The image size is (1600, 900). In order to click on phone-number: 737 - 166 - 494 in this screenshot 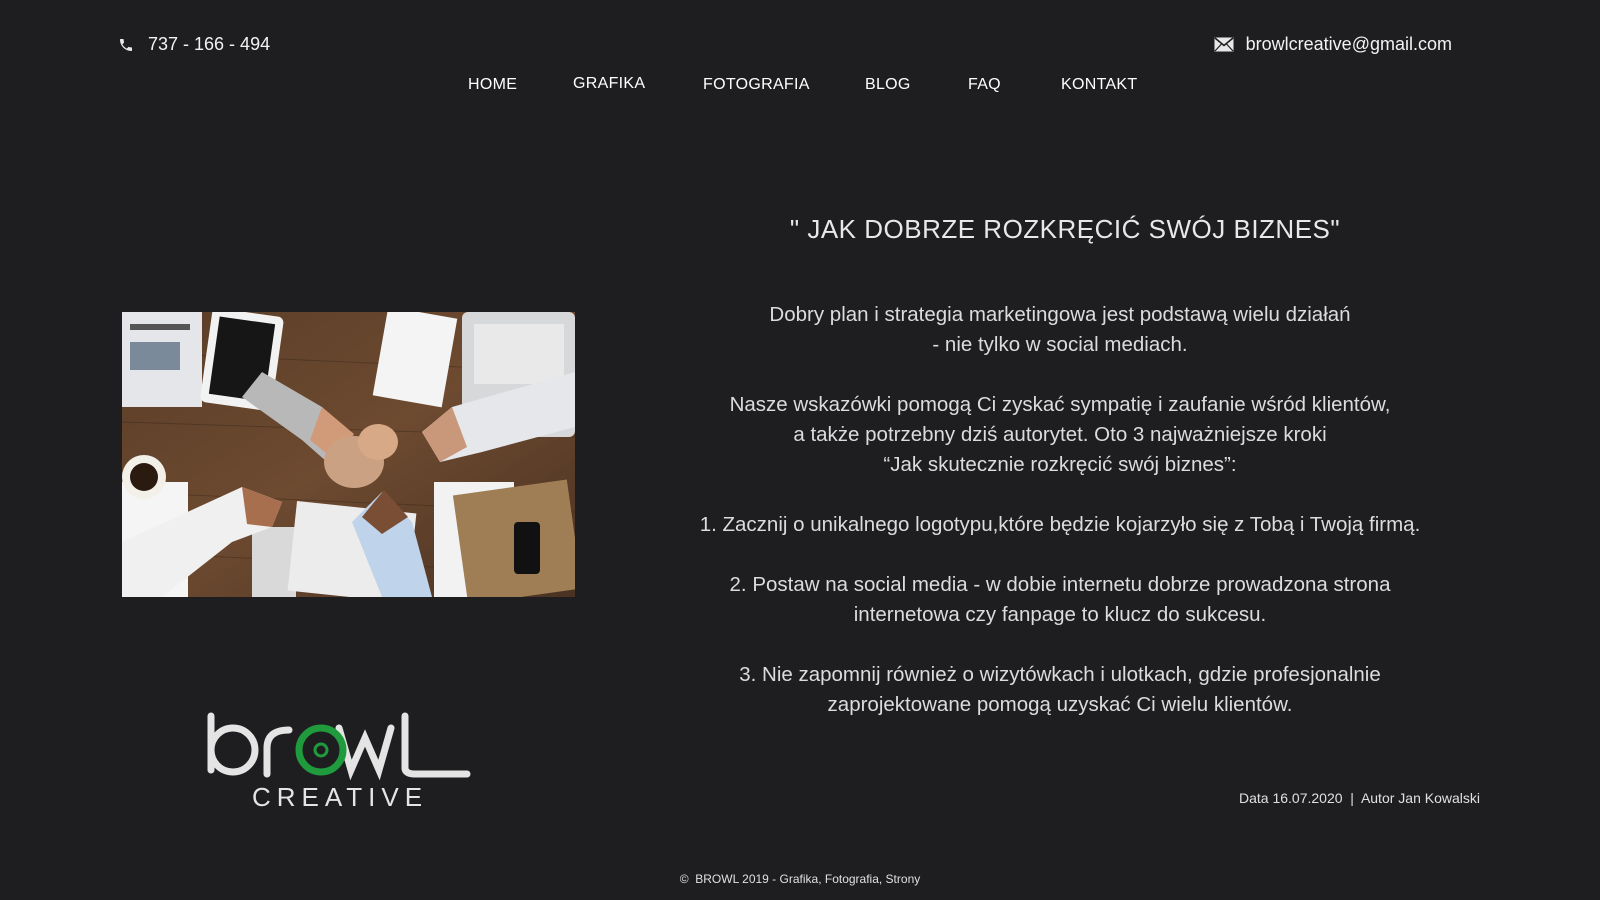, I will do `click(209, 44)`.